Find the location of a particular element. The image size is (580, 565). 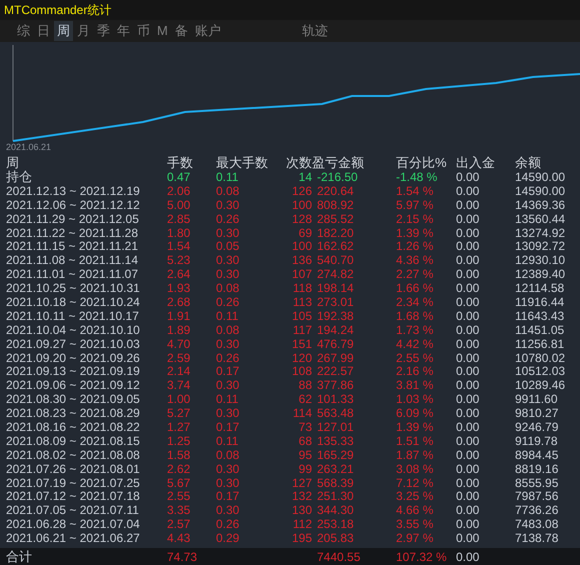

table-cell-text: 222.57 is located at coordinates (335, 371).